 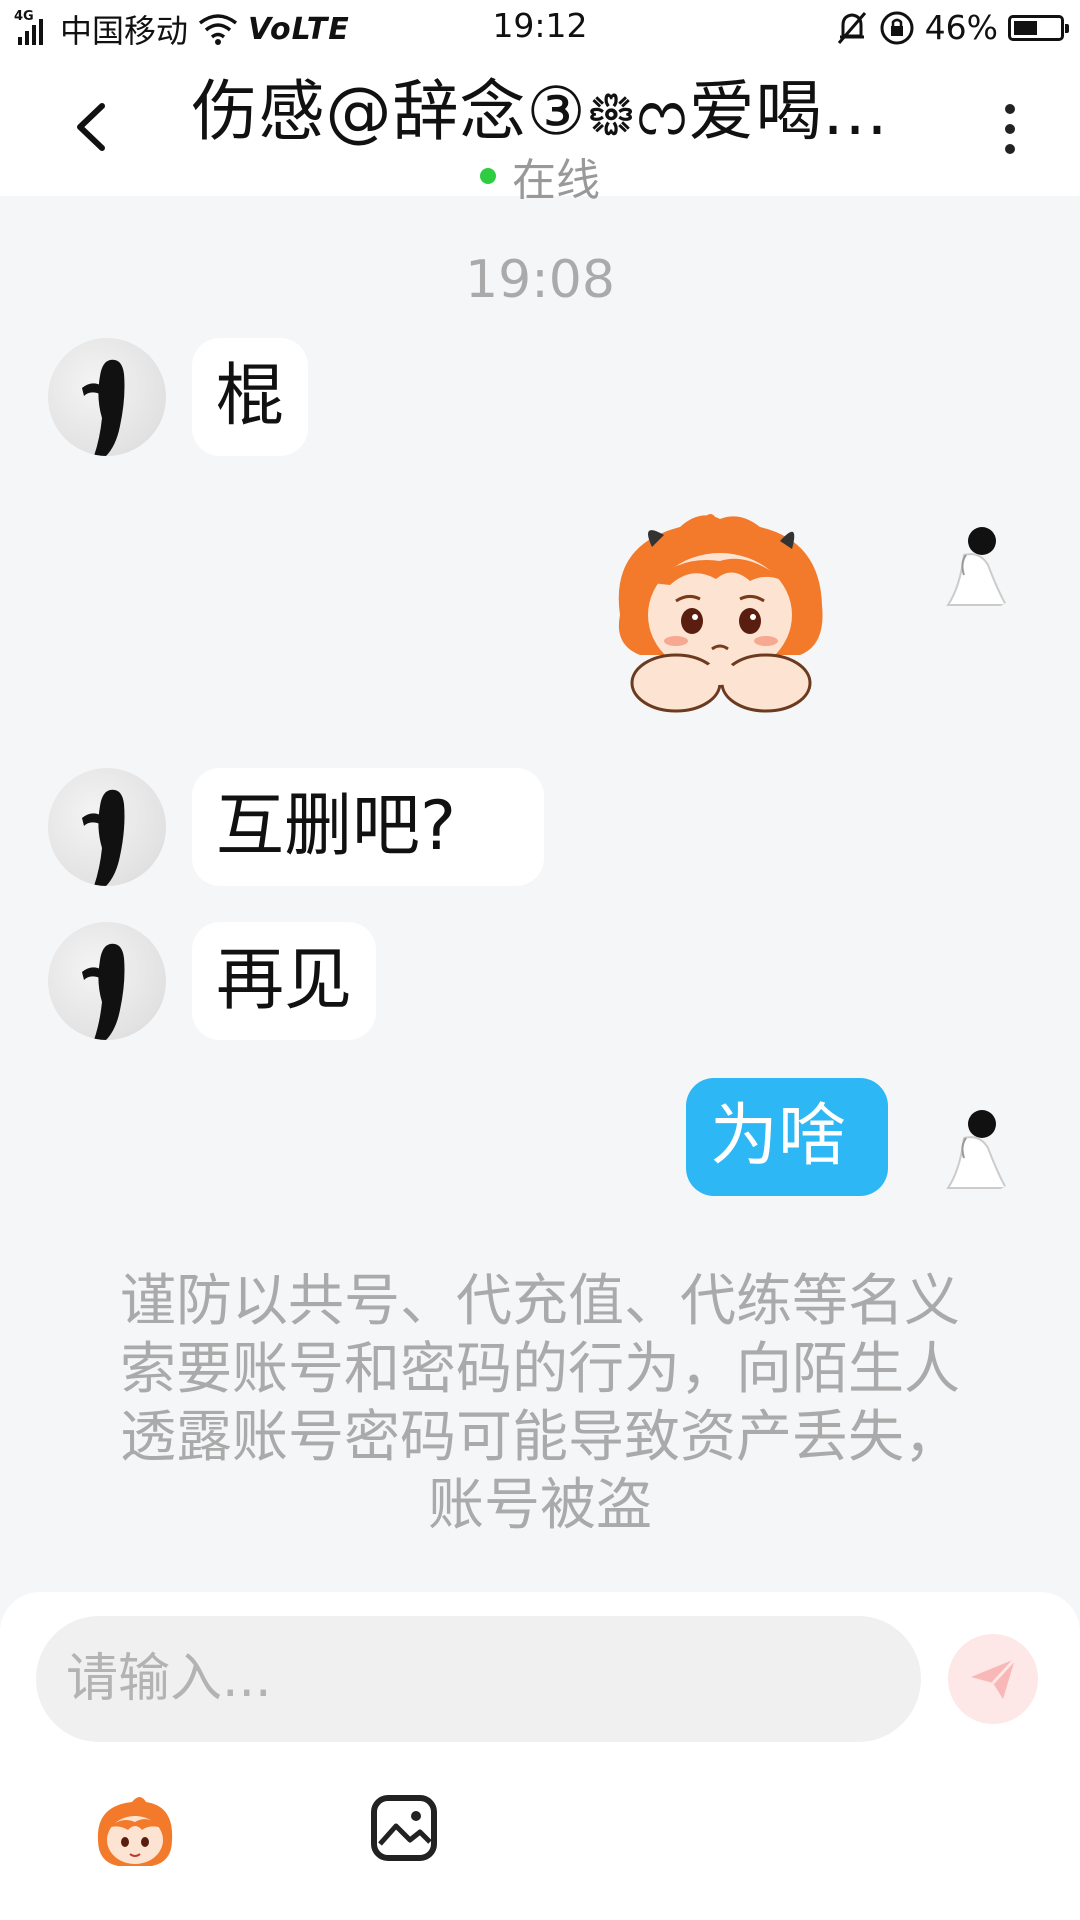 I want to click on image-icon, so click(x=404, y=1828).